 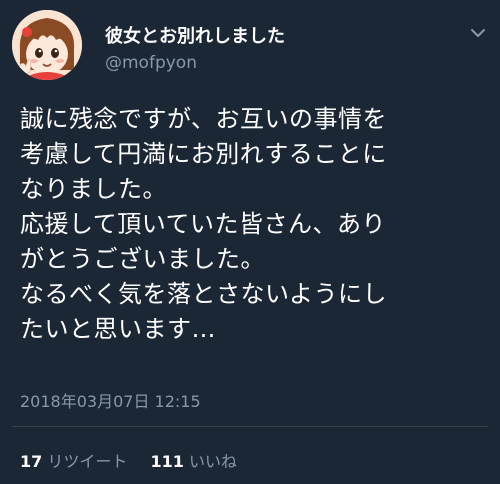 I want to click on display-name: 彼女とお別れしました, so click(x=195, y=35).